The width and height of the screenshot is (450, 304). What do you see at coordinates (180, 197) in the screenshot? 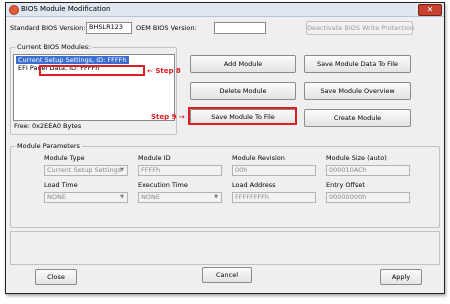
I see `execution-time-select: NONE ▼` at bounding box center [180, 197].